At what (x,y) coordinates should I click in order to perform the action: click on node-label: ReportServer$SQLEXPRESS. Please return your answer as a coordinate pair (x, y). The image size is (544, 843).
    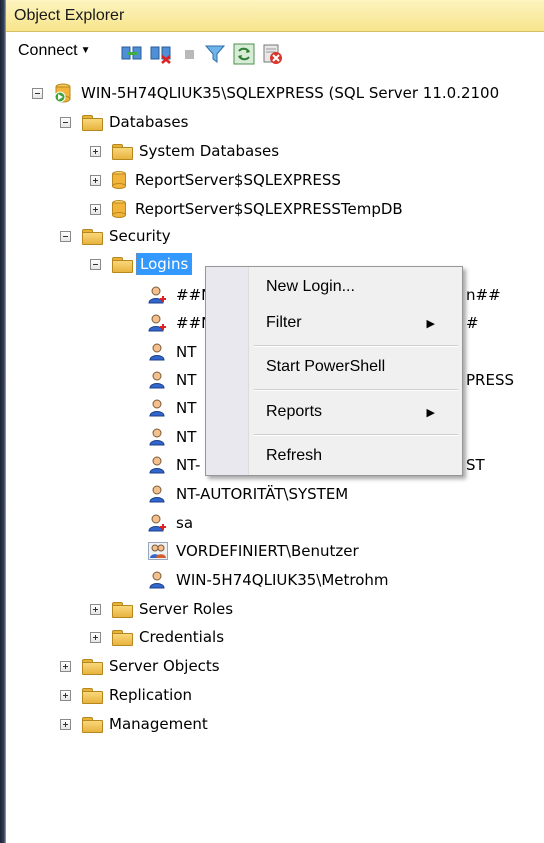
    Looking at the image, I should click on (238, 180).